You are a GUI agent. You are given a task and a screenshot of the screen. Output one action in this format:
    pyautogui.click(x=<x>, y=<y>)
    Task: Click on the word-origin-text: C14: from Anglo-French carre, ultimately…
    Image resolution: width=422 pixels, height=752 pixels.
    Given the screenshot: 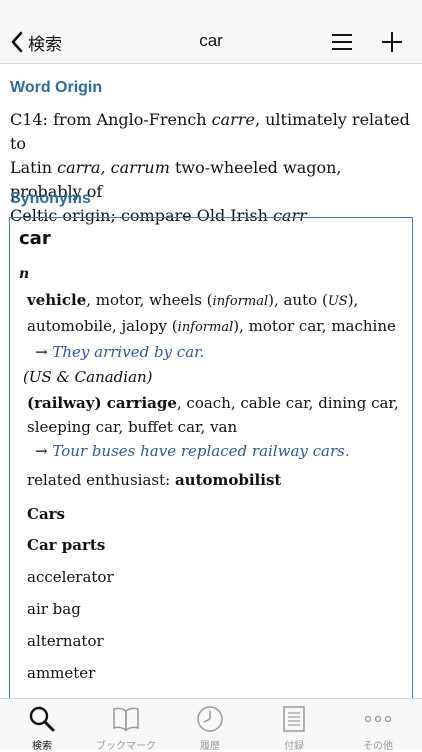 What is the action you would take?
    pyautogui.click(x=210, y=167)
    